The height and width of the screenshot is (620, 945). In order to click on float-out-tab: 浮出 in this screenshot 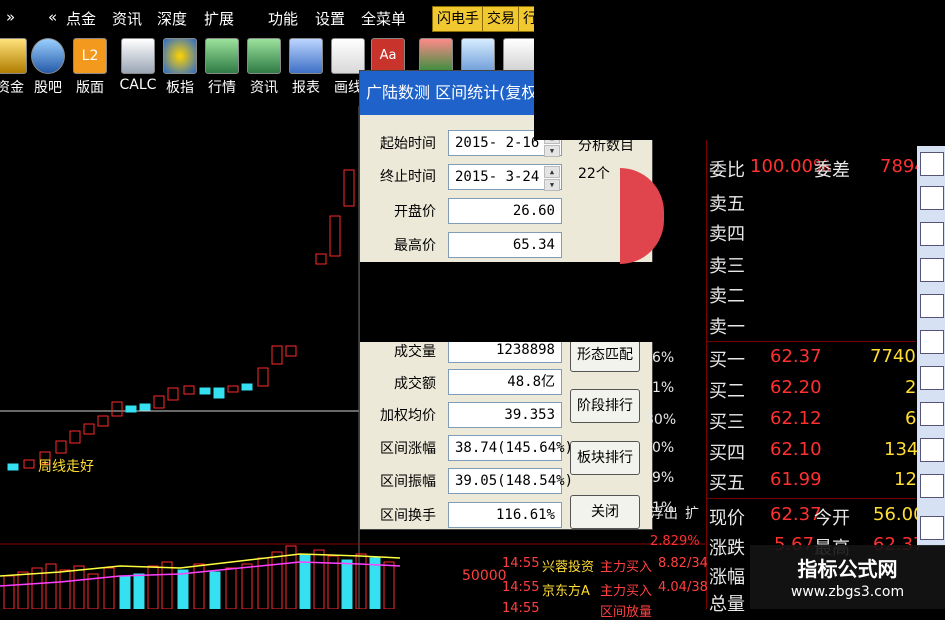, I will do `click(664, 513)`.